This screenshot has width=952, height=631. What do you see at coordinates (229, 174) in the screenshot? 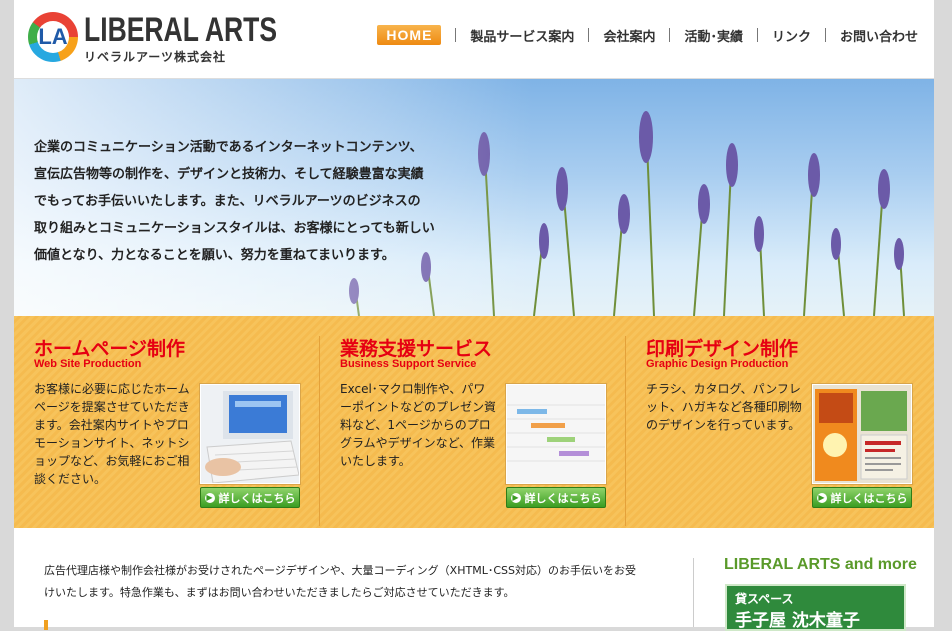
I see `hero-line: 宣伝広告物等の制作を、デザインと技術力、そして経験豊富な実績` at bounding box center [229, 174].